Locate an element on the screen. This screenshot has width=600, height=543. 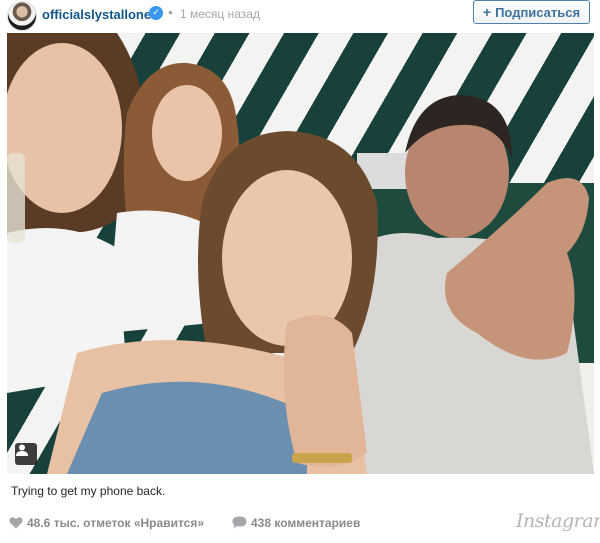
heart-icon is located at coordinates (16, 522).